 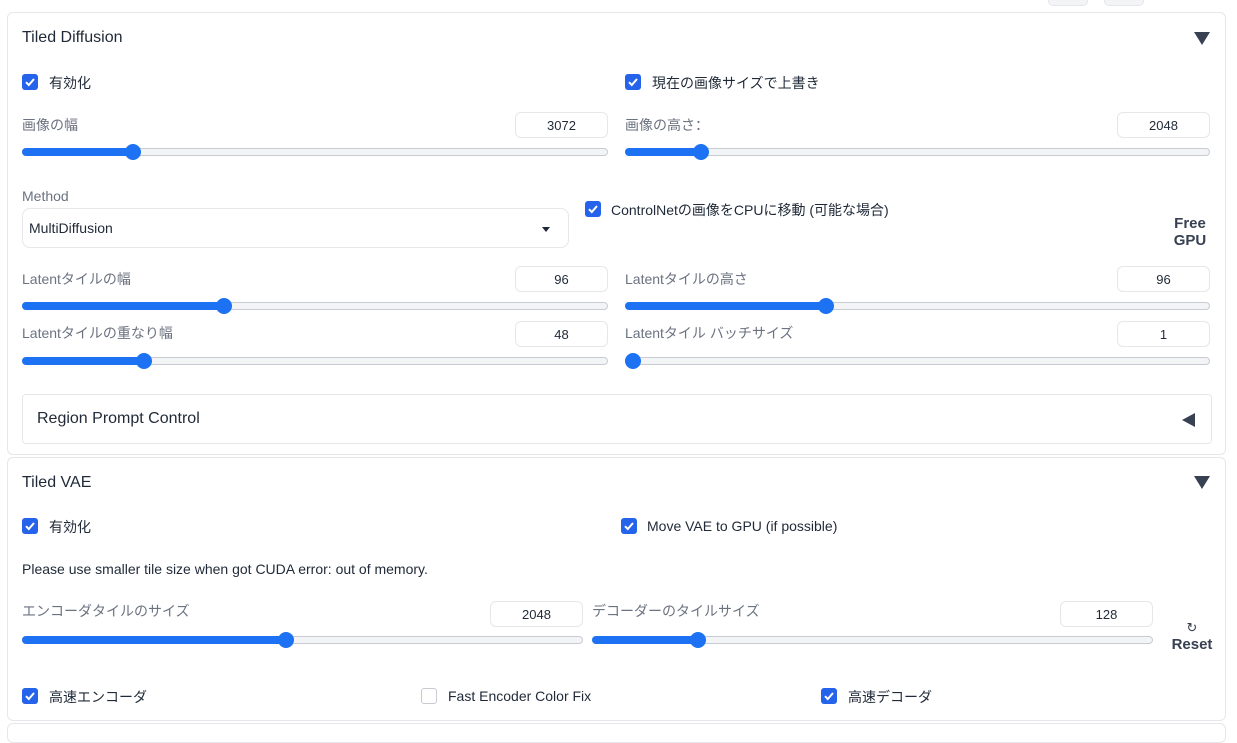 What do you see at coordinates (546, 229) in the screenshot?
I see `dropdown-arrow-icon` at bounding box center [546, 229].